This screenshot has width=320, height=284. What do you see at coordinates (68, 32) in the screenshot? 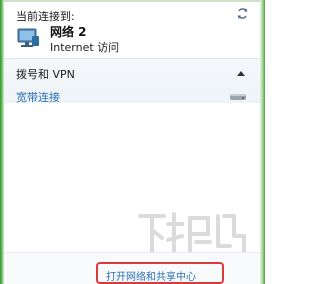
I see `network-name: 网络 2` at bounding box center [68, 32].